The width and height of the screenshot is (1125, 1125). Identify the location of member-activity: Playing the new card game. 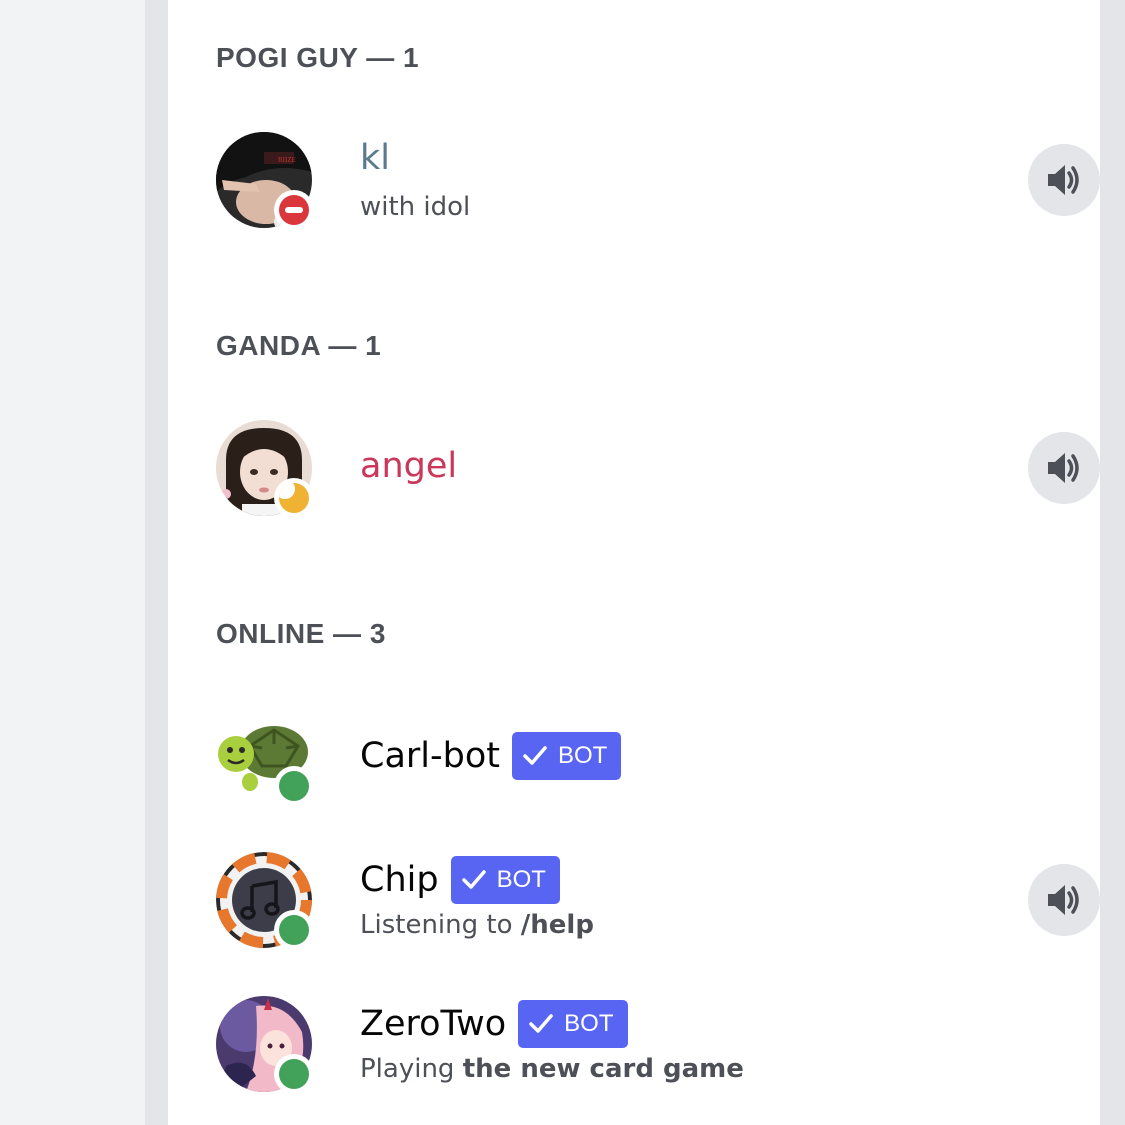
(552, 1069).